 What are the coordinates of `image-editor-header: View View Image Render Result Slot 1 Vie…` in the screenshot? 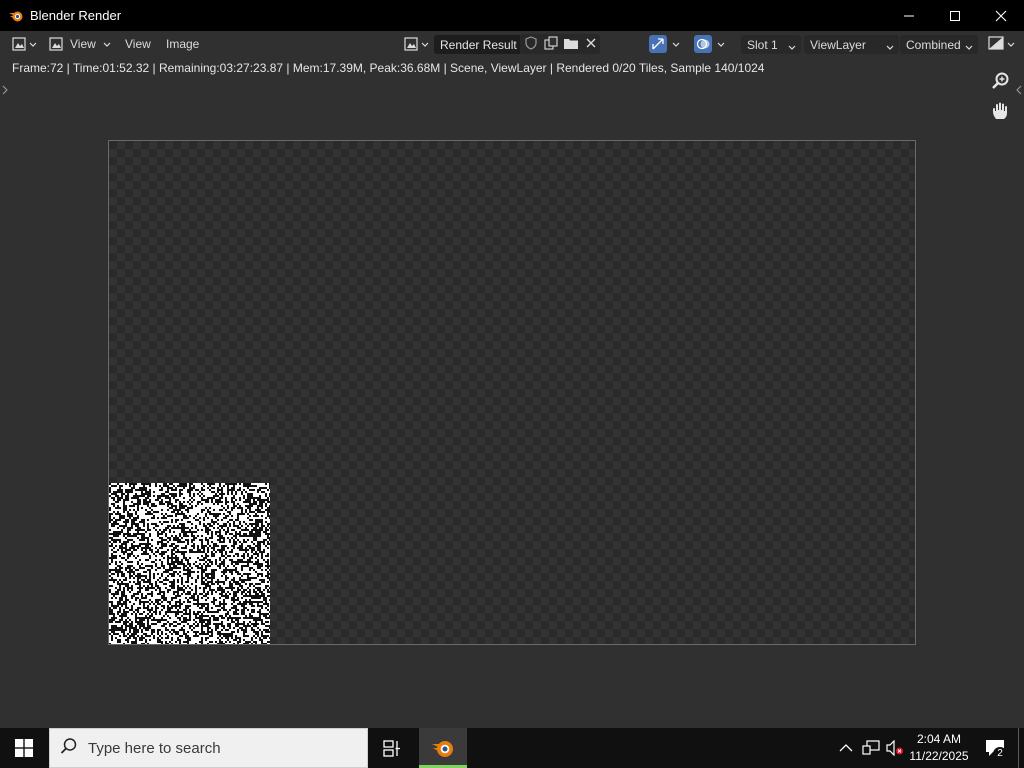 It's located at (512, 44).